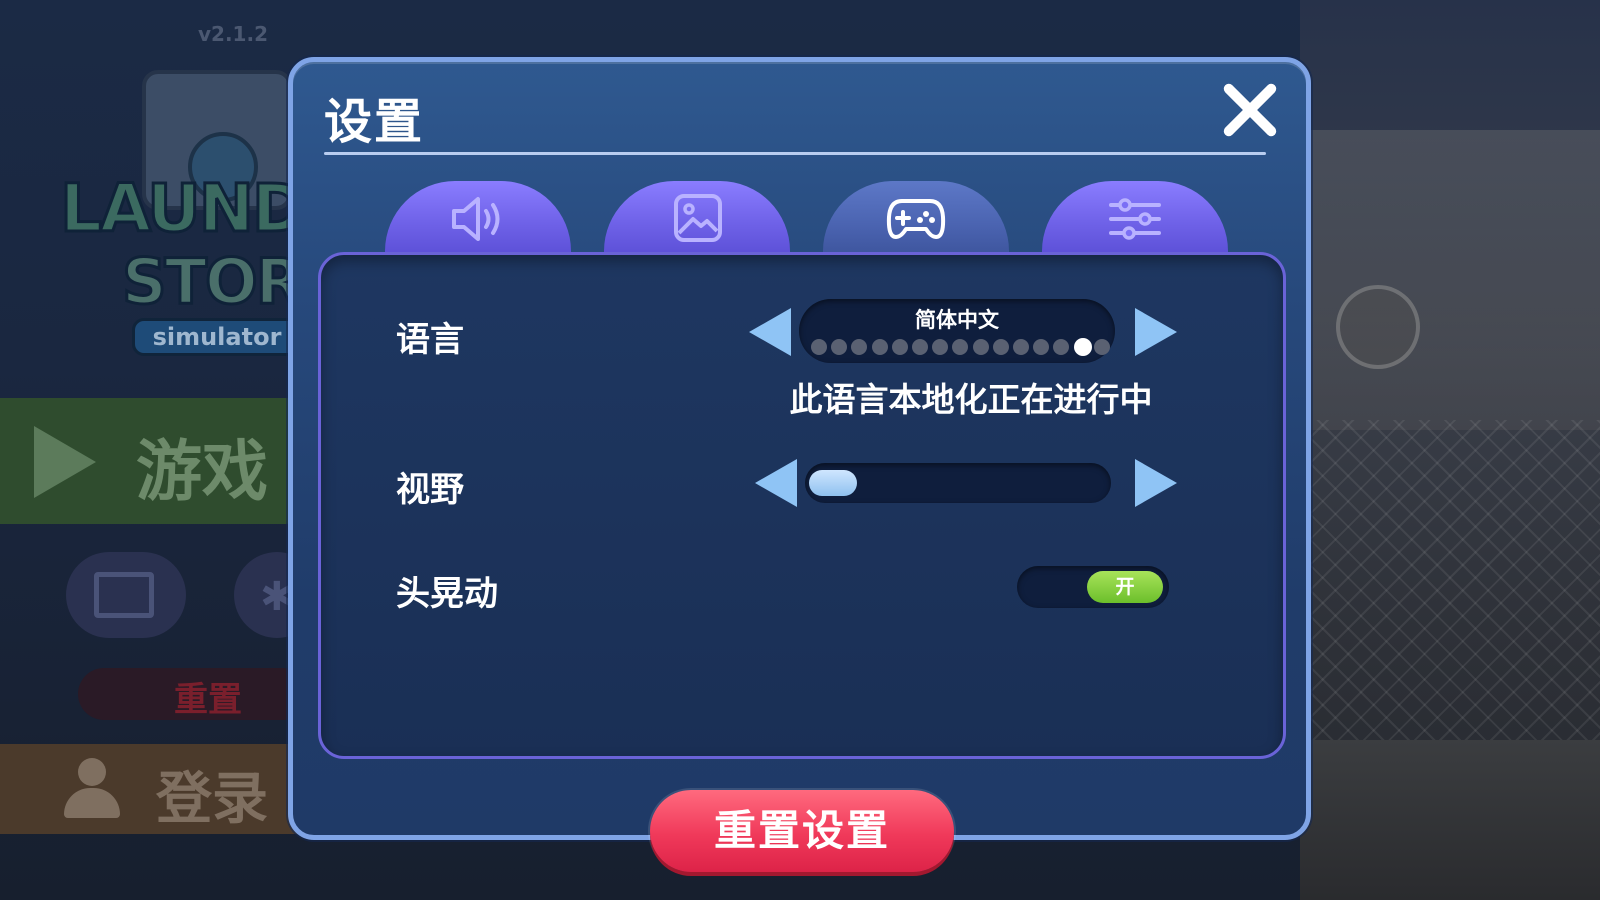 The image size is (1600, 900). I want to click on person-icon, so click(92, 789).